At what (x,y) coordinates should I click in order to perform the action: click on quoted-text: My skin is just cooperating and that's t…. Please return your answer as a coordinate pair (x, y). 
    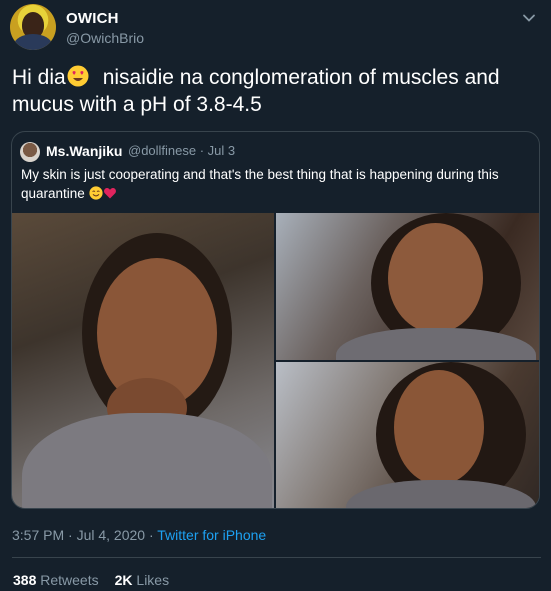
    Looking at the image, I should click on (276, 184).